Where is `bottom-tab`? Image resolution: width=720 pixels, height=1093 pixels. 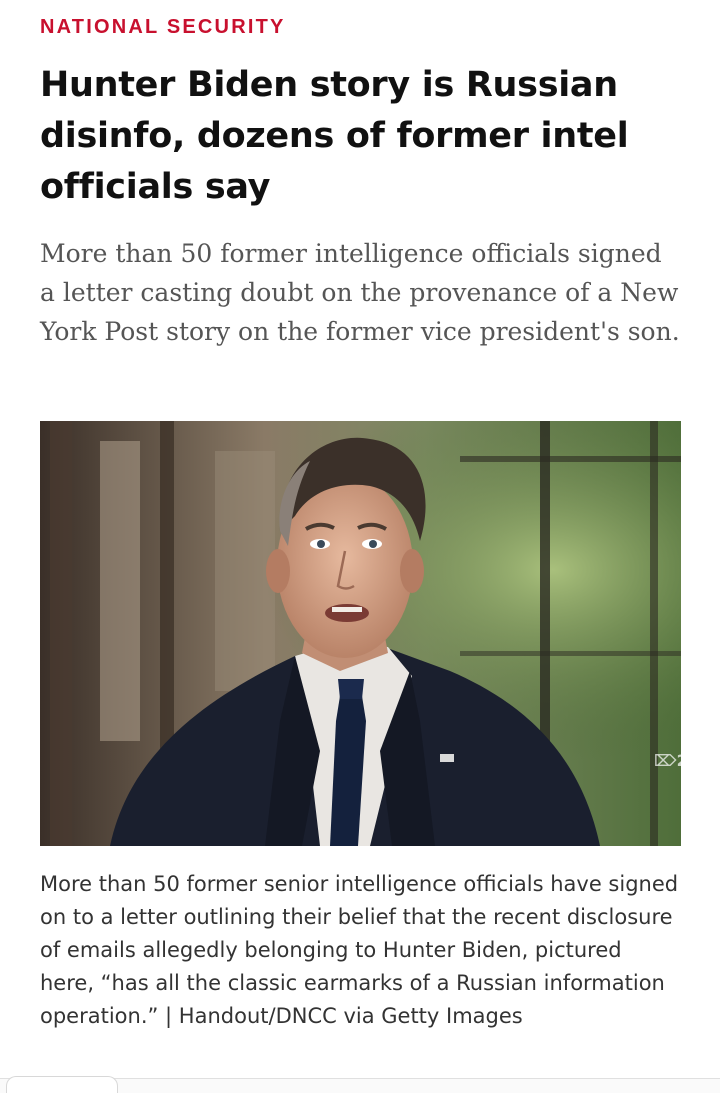 bottom-tab is located at coordinates (62, 1084).